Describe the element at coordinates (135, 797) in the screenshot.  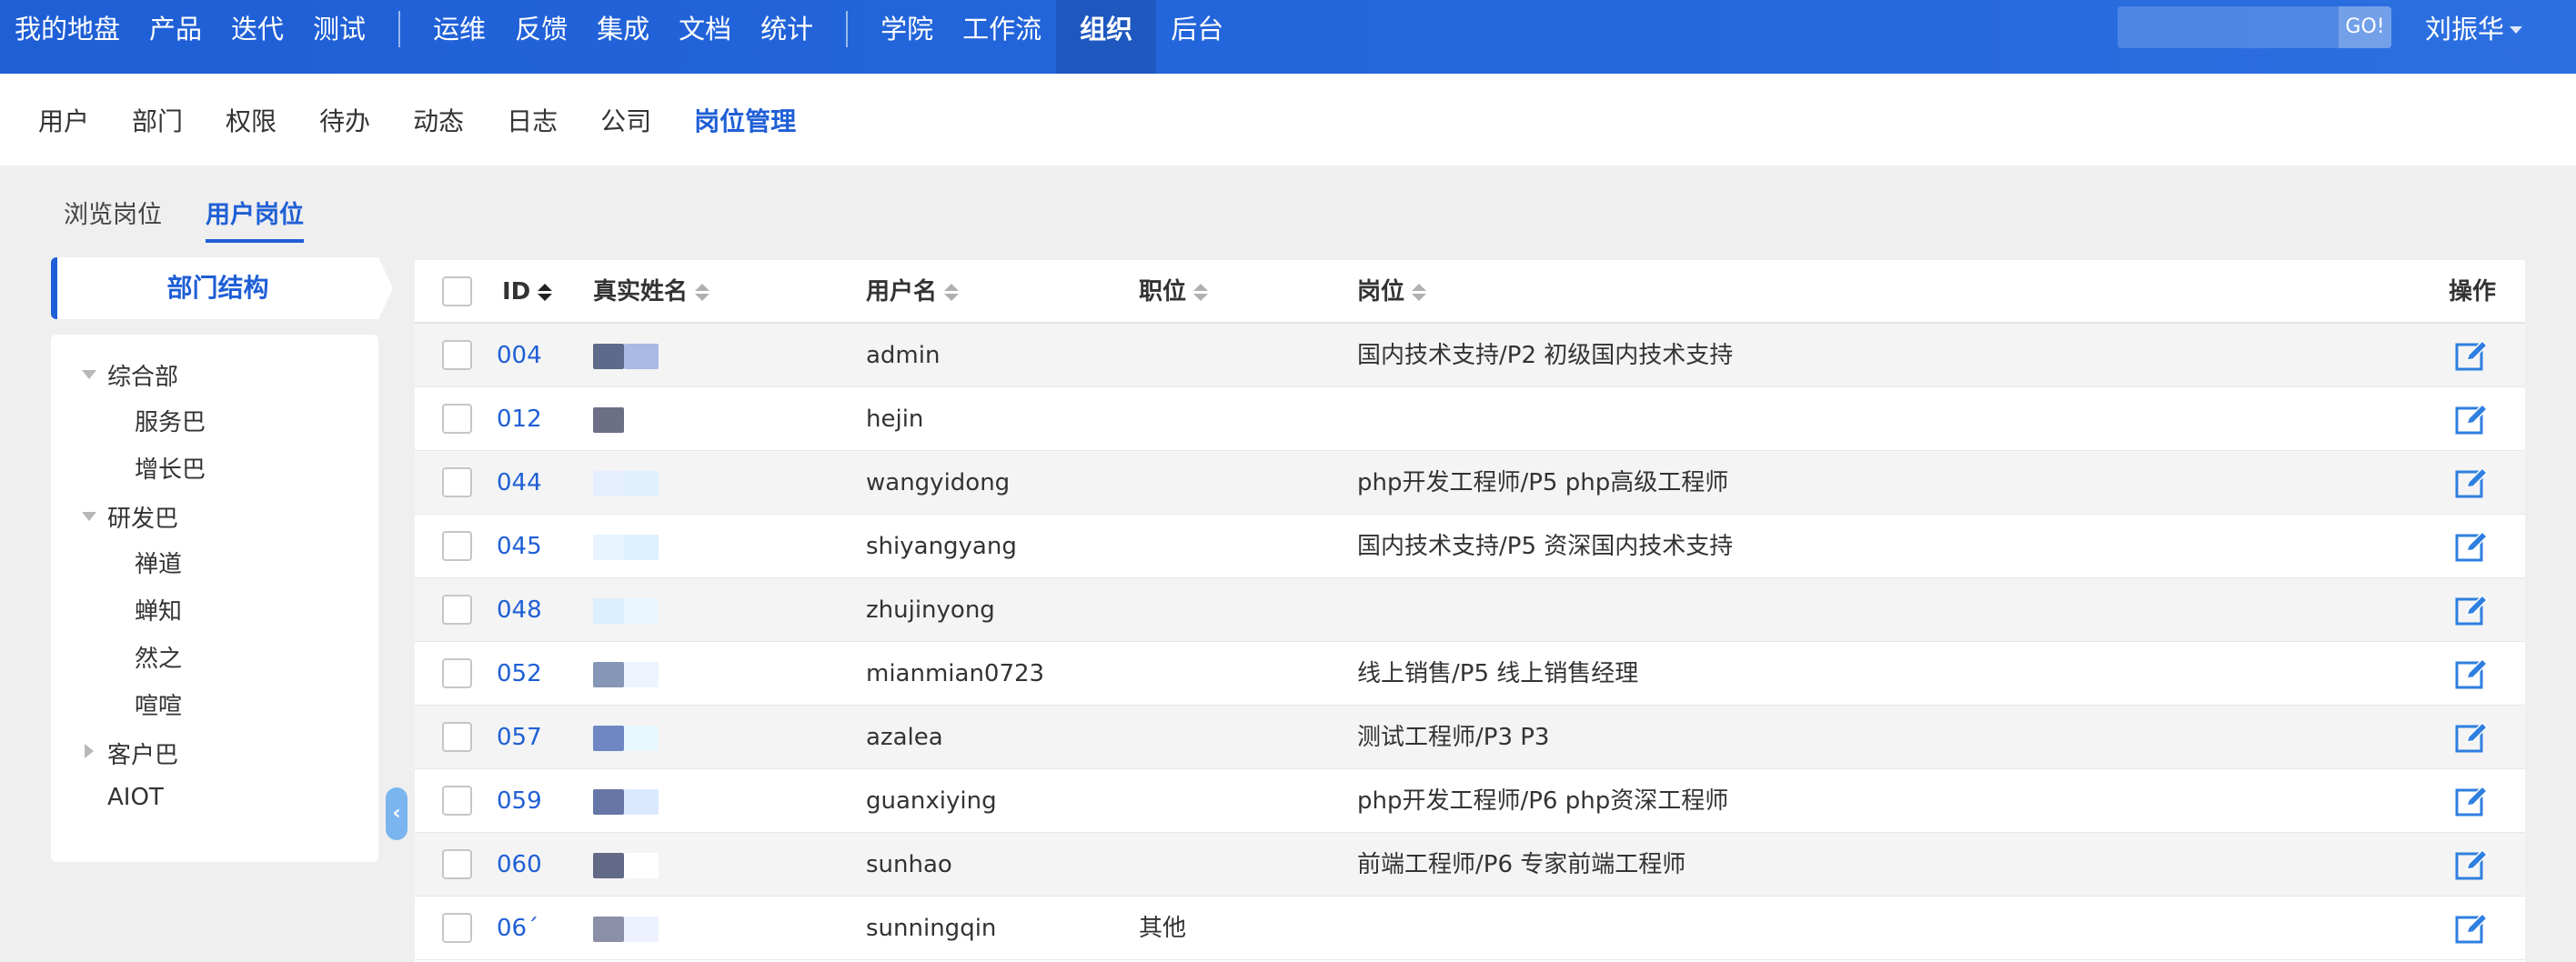
I see `tree-node-aiot: AIOT` at that location.